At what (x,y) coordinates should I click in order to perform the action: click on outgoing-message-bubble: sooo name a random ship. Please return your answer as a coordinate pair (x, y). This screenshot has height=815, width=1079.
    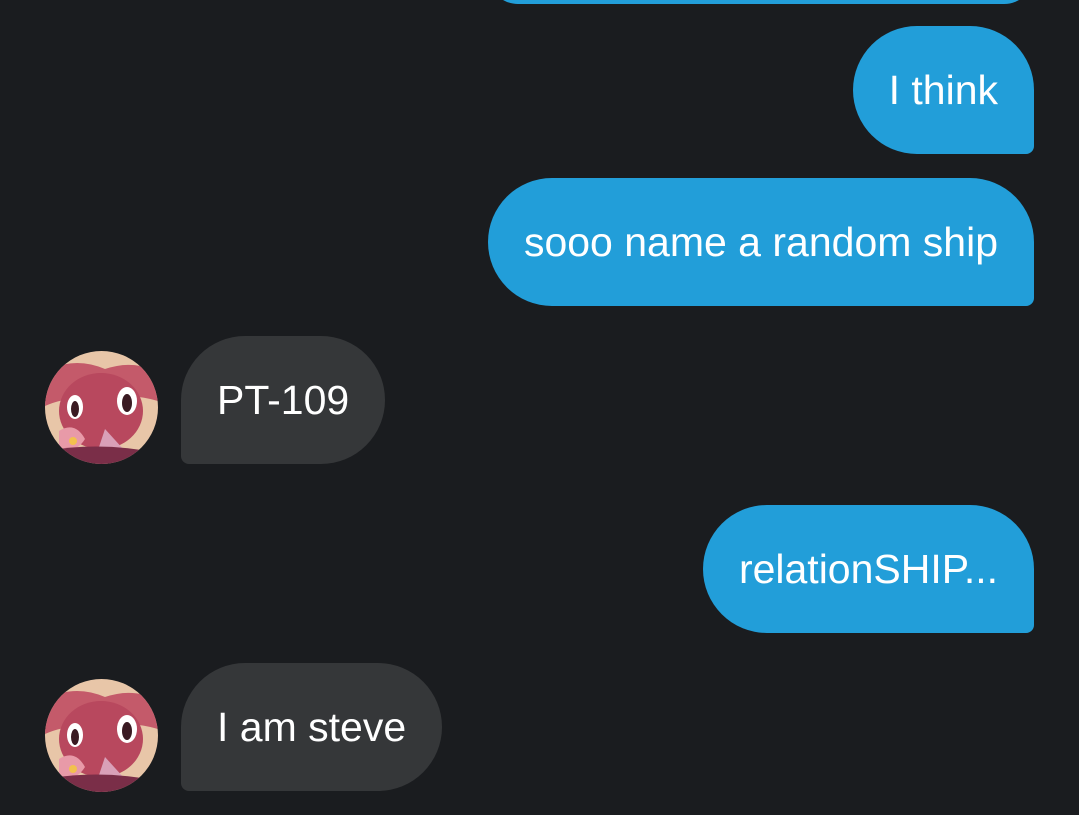
    Looking at the image, I should click on (760, 242).